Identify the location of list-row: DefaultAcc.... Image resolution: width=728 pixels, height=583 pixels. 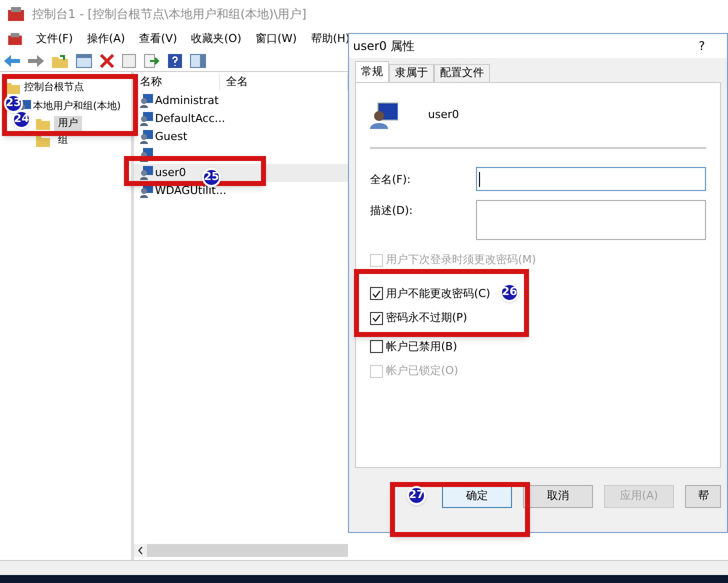
(241, 119).